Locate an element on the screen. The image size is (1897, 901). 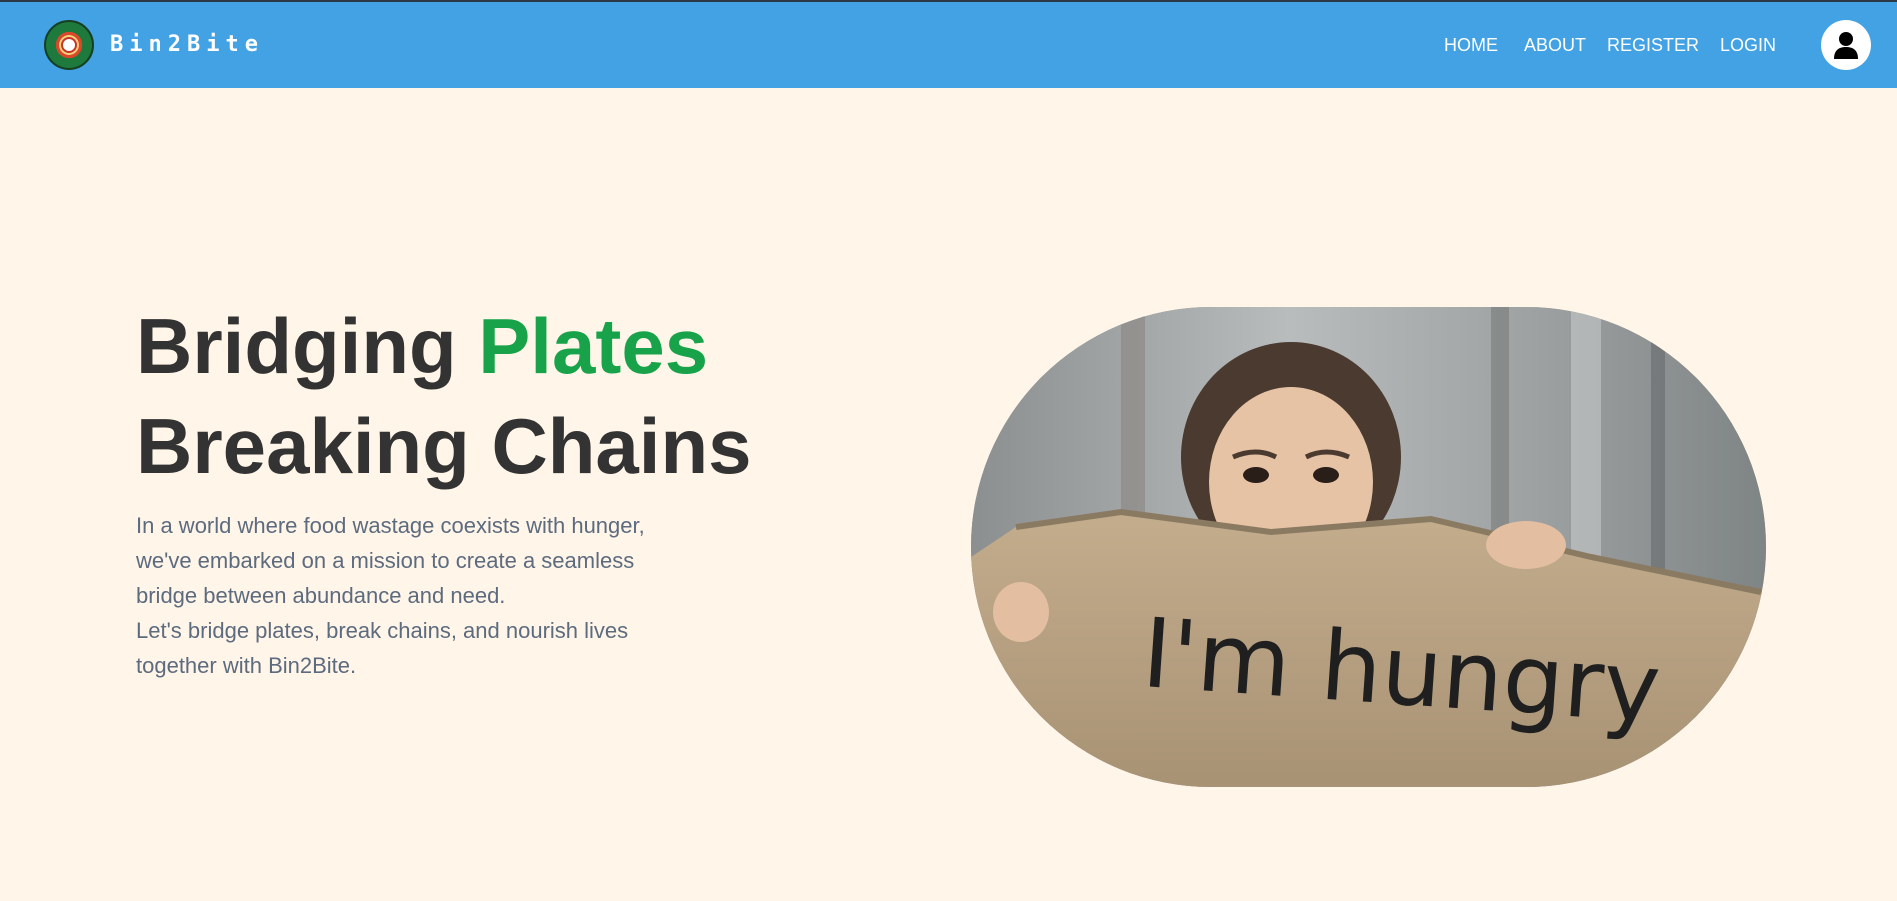
logo-center is located at coordinates (69, 45).